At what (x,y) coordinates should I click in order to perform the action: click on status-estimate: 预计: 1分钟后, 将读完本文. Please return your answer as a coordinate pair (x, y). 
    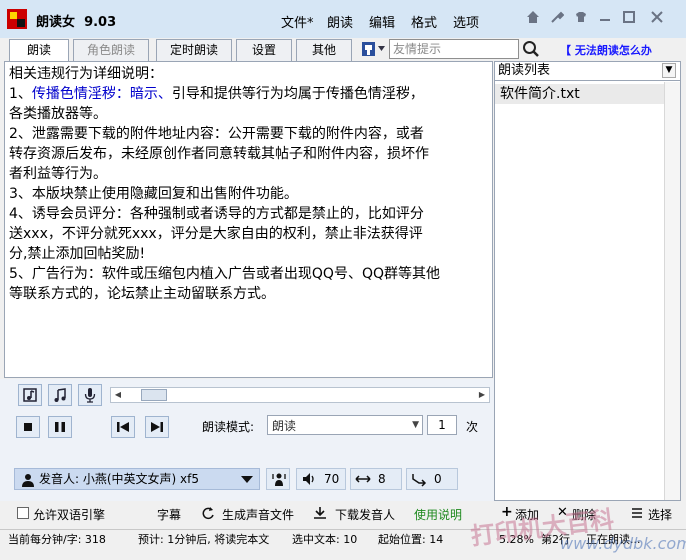
    Looking at the image, I should click on (204, 539).